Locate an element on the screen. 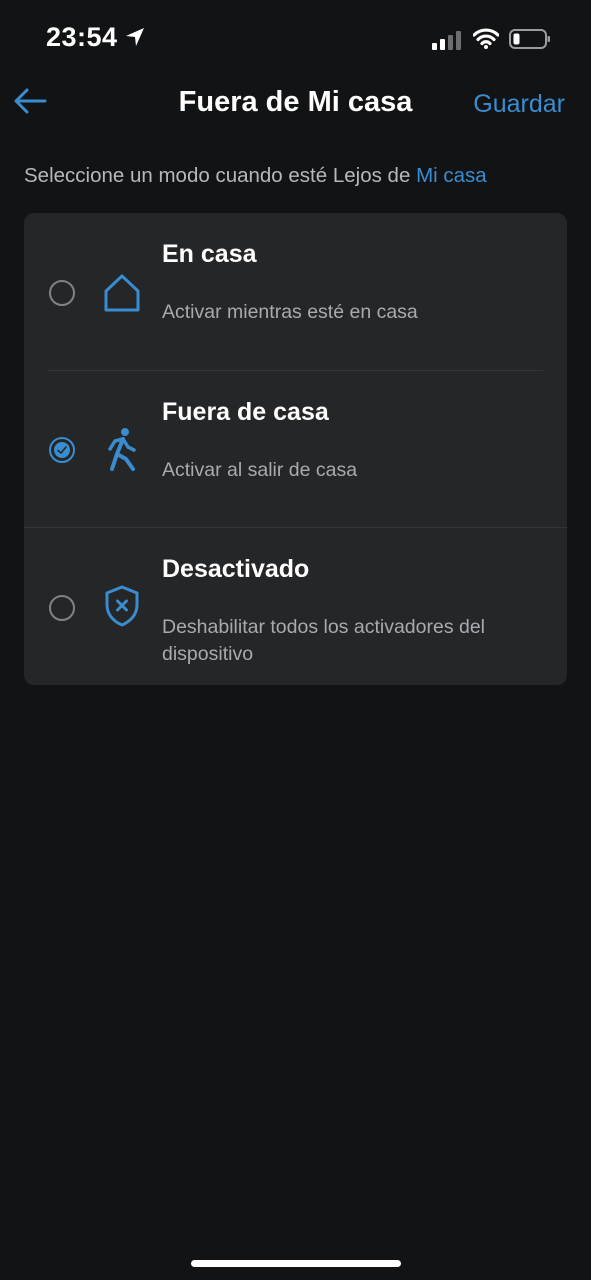  house-icon is located at coordinates (122, 293).